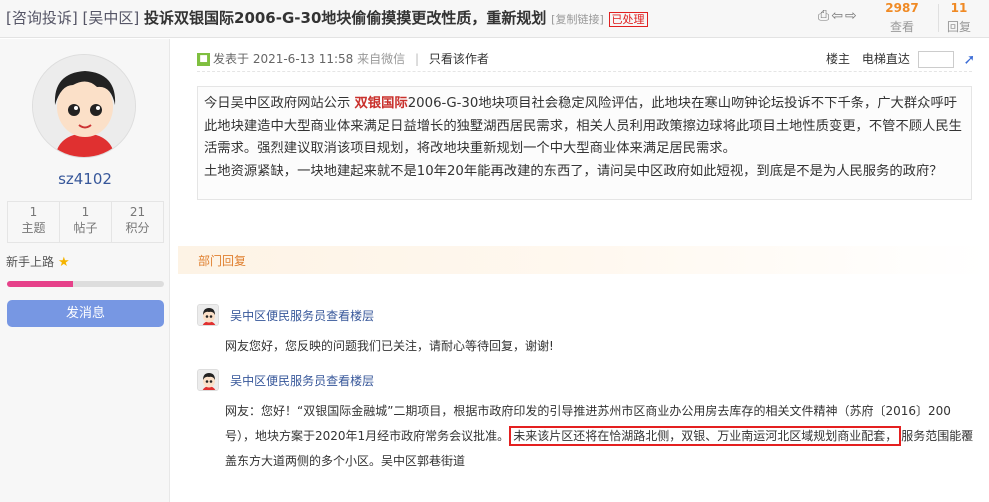 The height and width of the screenshot is (502, 989). I want to click on post-meta: ■ 发表于 2021-6-13 11:58 来自微信 | 只看该作者, so click(343, 58).